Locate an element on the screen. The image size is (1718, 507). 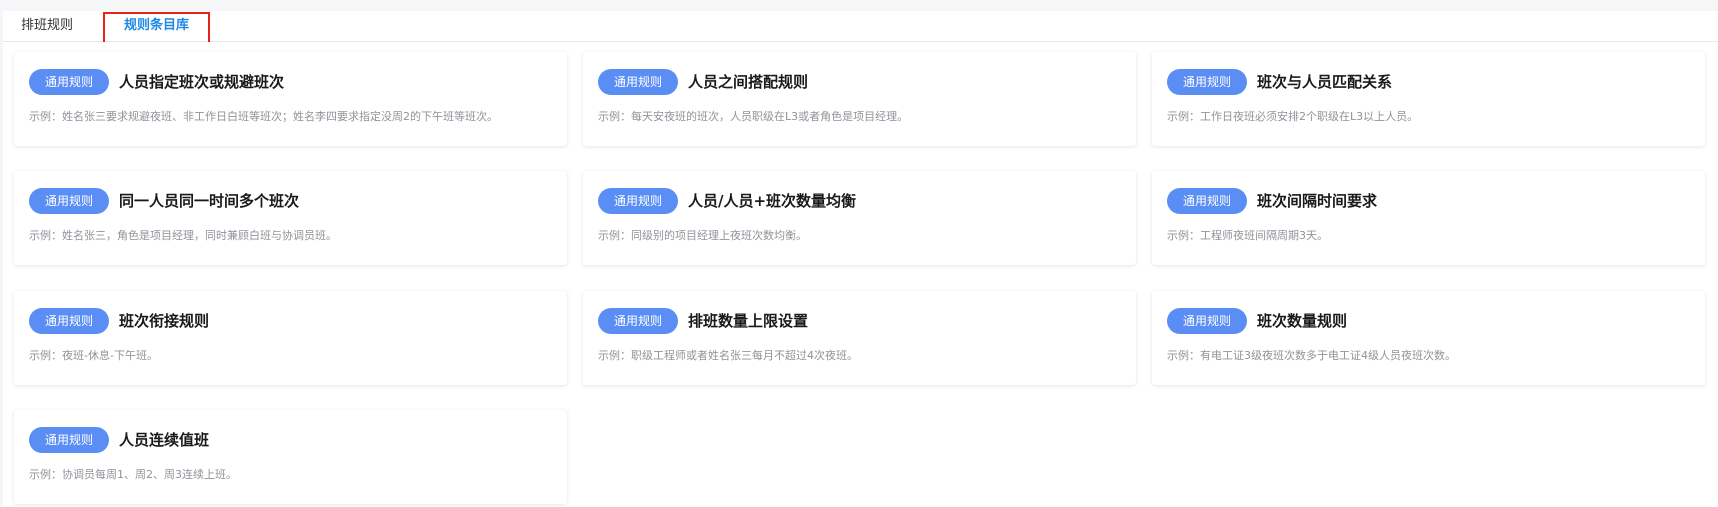
rule-example: 示例：每天安夜班的班次，人员职级在L3或者角色是项目经理。 is located at coordinates (753, 116).